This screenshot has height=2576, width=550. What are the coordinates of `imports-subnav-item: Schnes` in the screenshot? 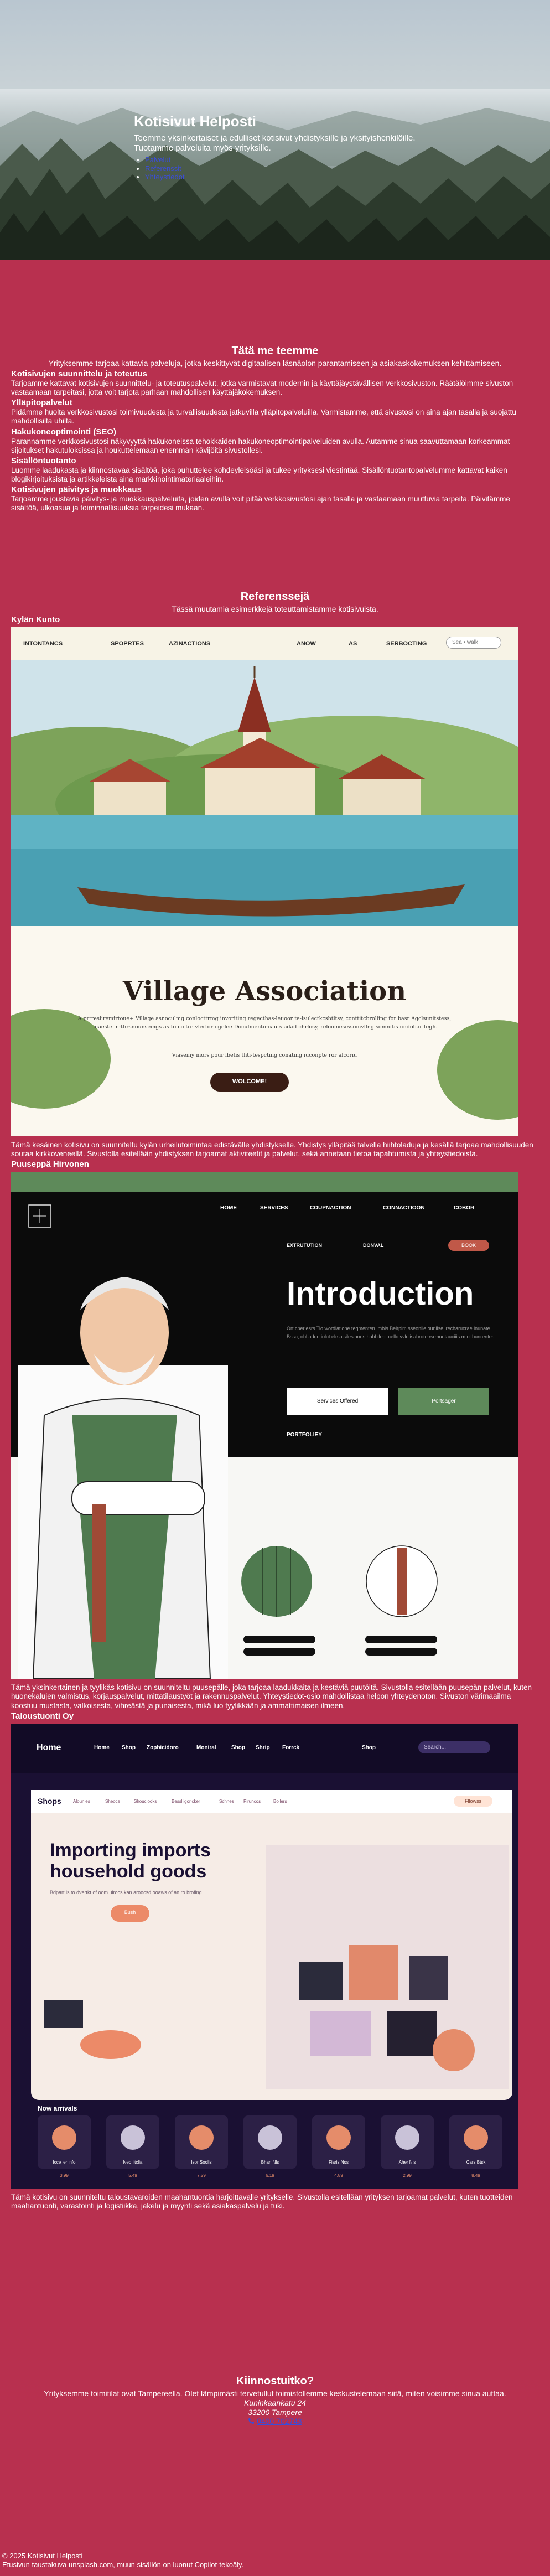 It's located at (226, 1801).